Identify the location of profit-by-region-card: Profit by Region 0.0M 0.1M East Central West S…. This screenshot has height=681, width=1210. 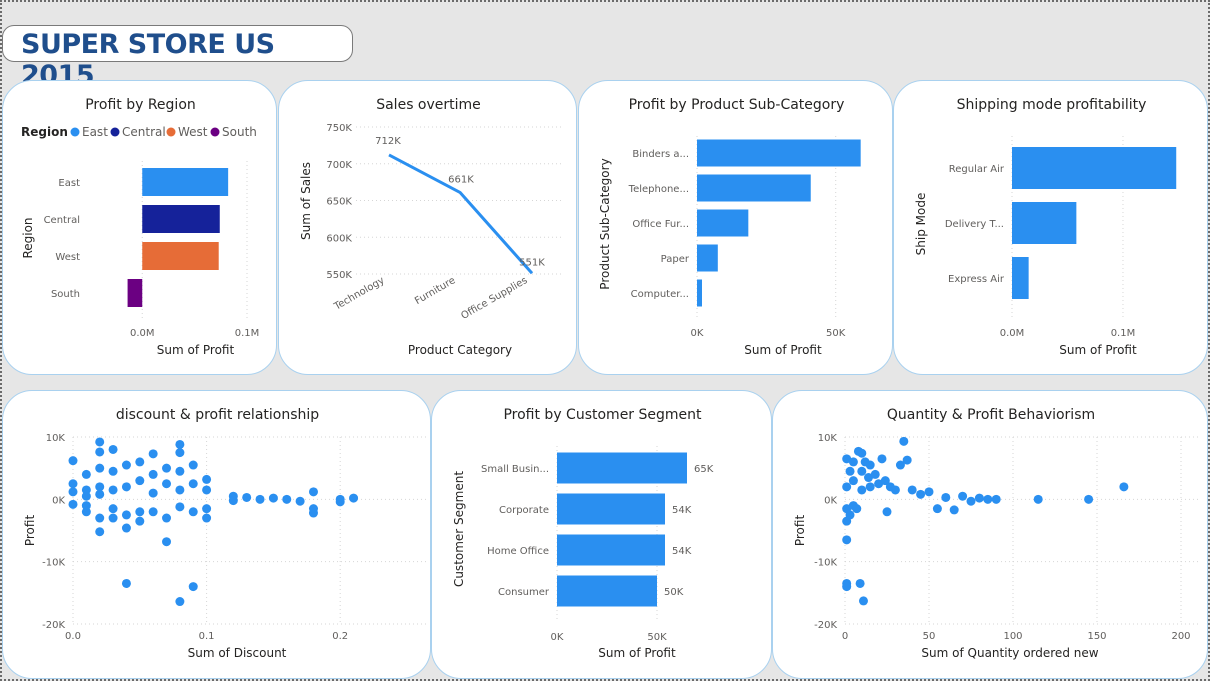
(139, 227).